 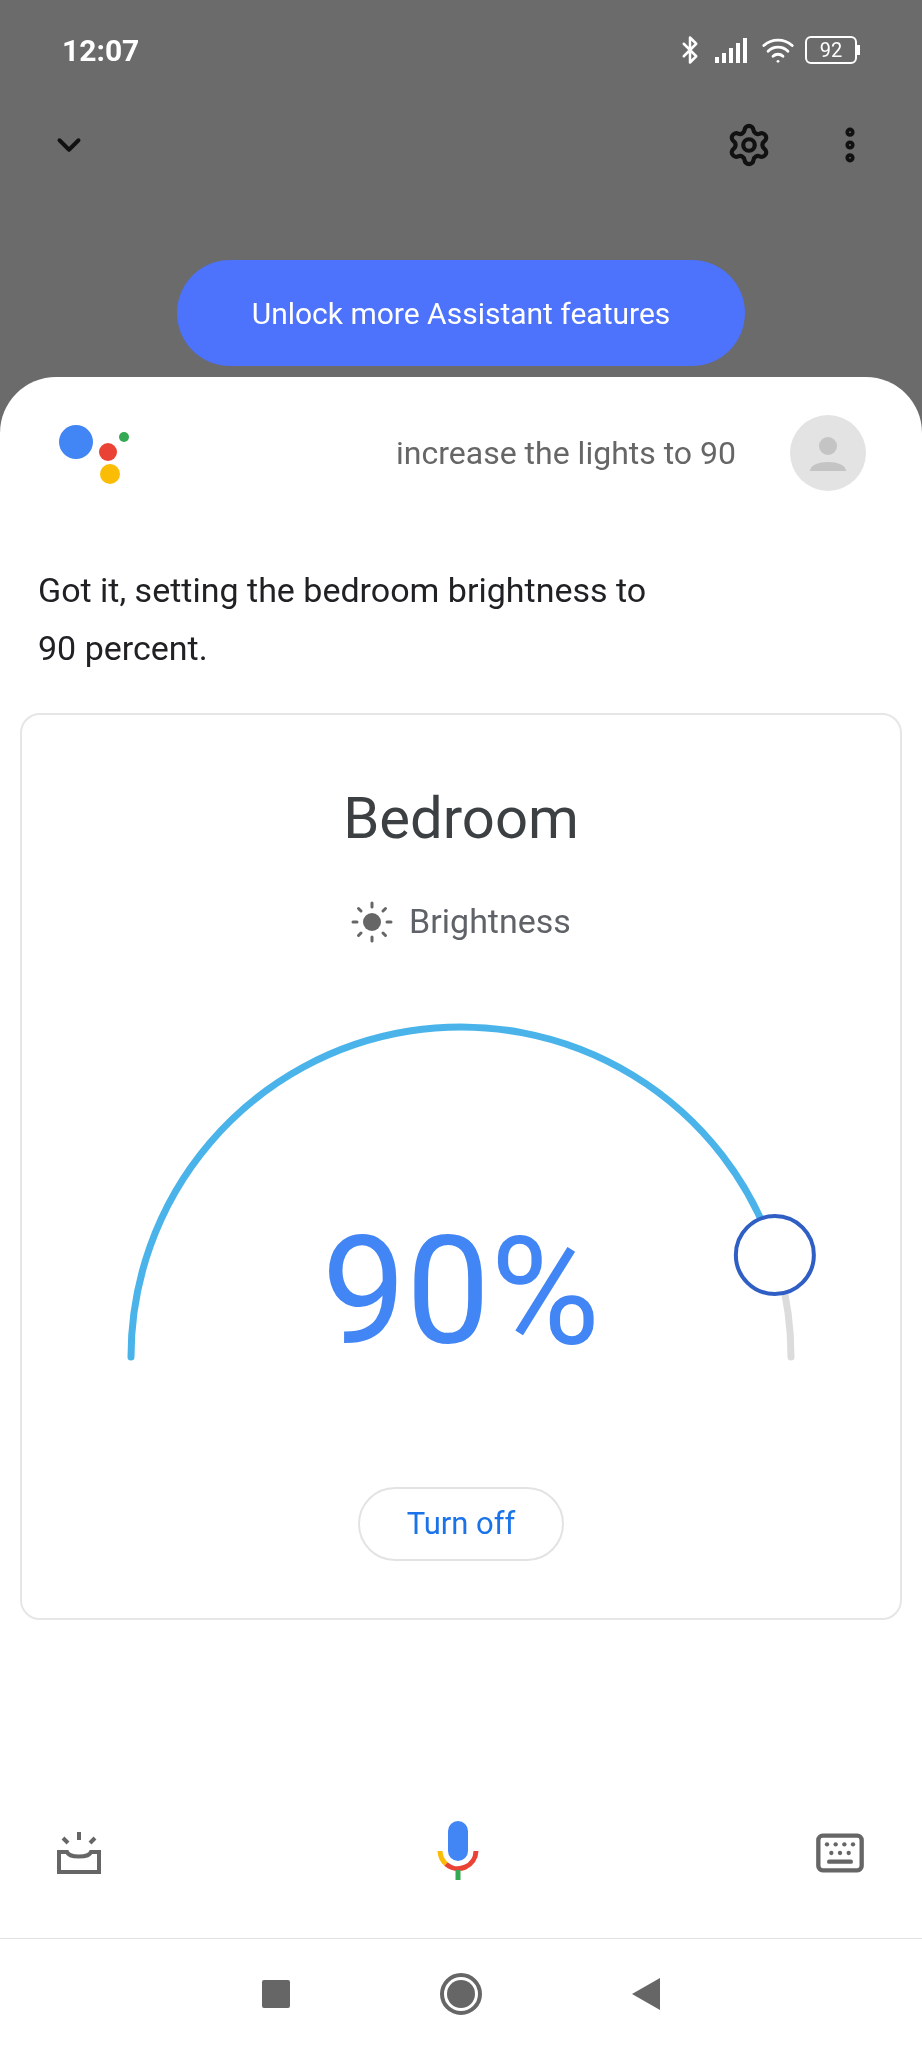 I want to click on user-query: increase the lights to 90, so click(x=566, y=453).